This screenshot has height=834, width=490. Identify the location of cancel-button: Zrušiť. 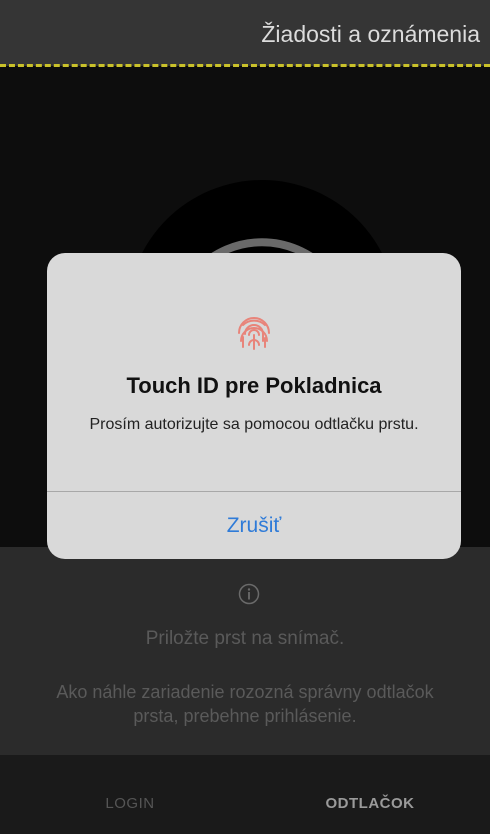
(254, 525).